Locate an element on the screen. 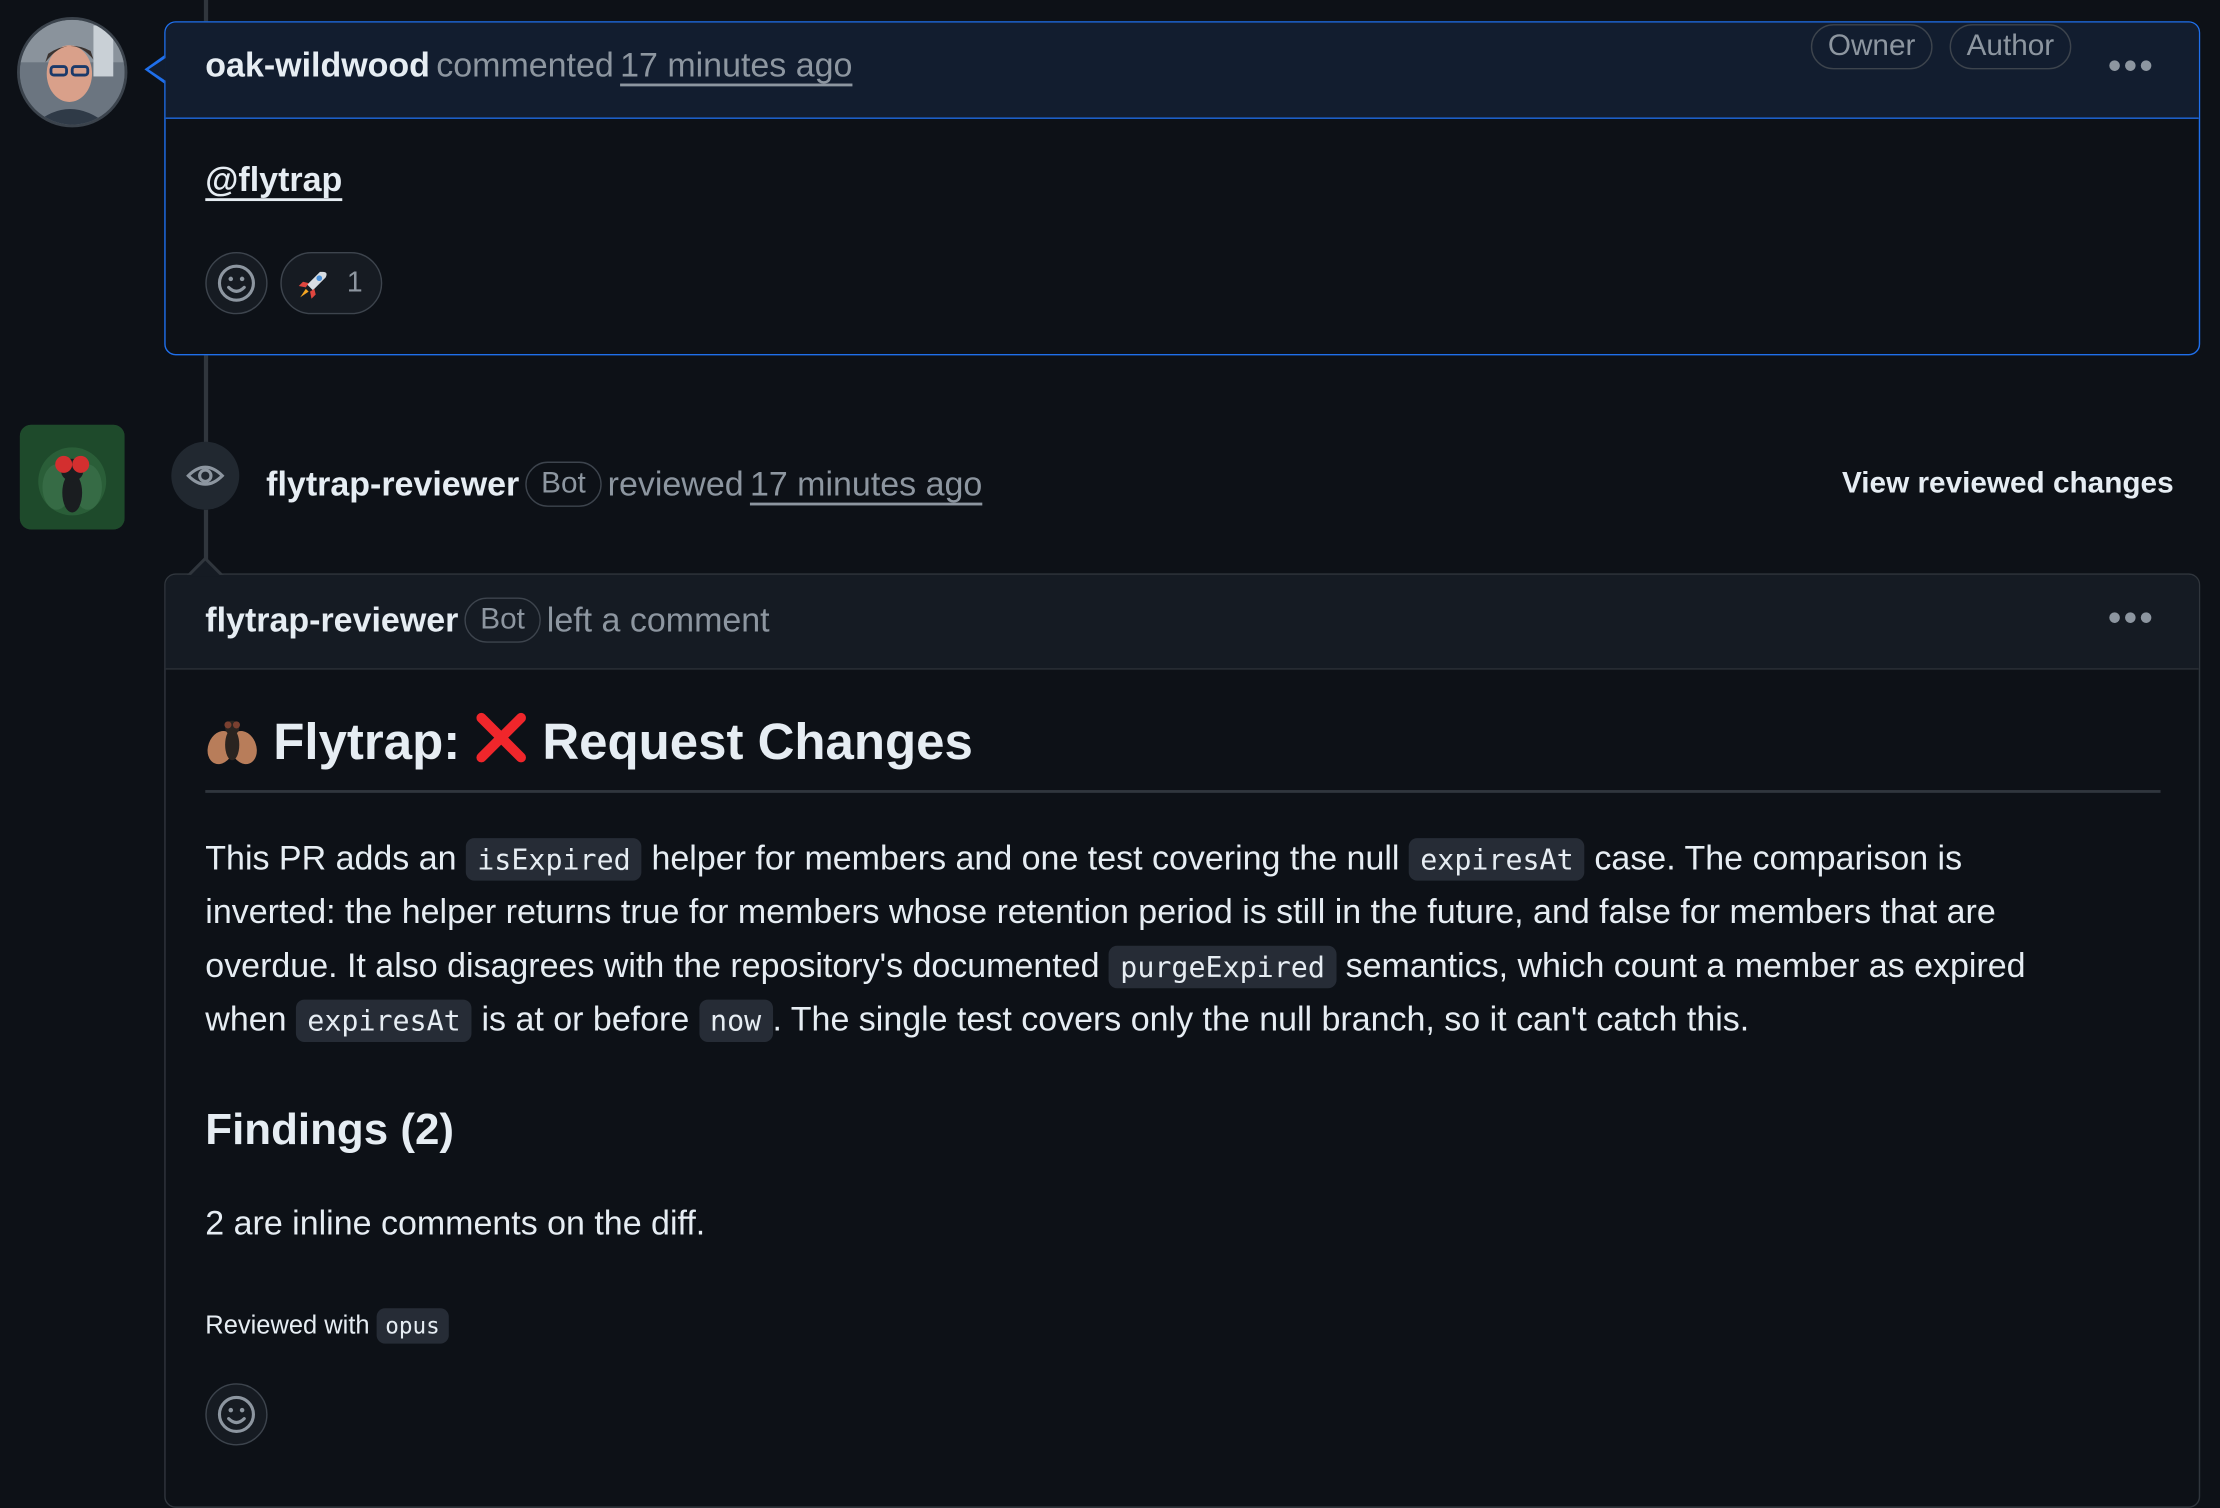 This screenshot has height=1508, width=2220. user-avatar is located at coordinates (72, 72).